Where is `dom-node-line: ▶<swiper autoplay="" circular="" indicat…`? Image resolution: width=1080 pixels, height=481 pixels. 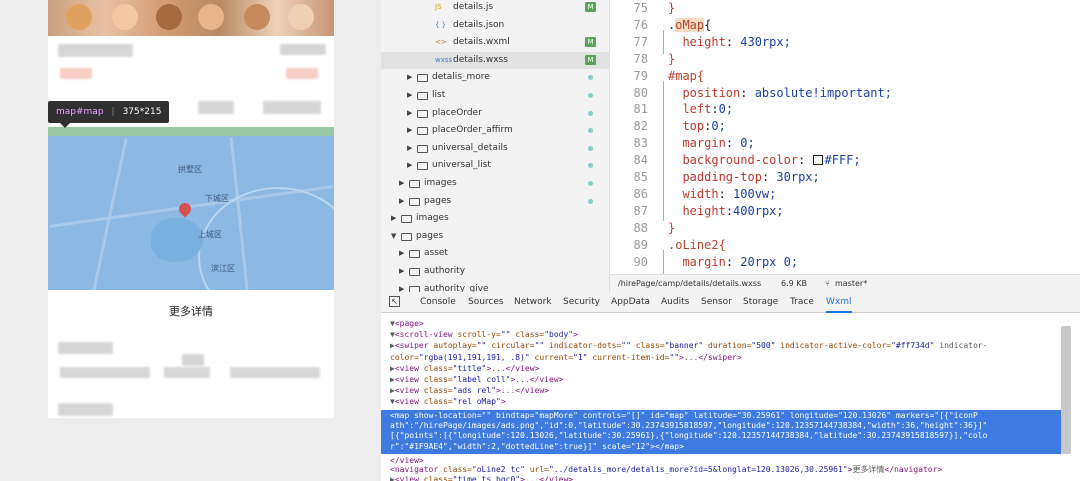
dom-node-line: ▶<swiper autoplay="" circular="" indicat… is located at coordinates (688, 346).